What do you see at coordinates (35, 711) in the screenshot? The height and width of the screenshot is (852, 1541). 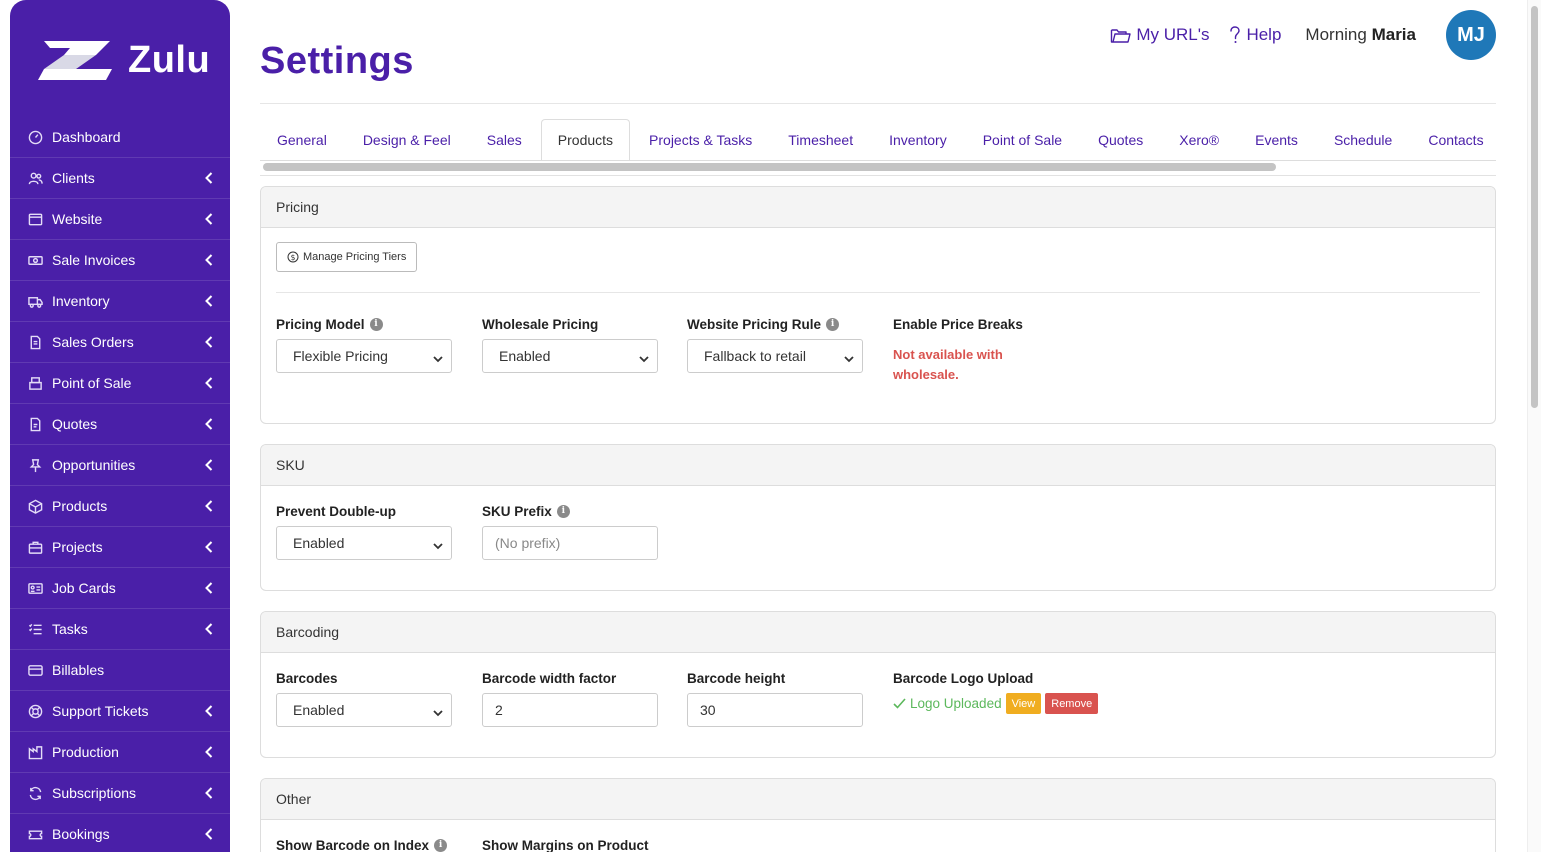 I see `lifebuoy-icon` at bounding box center [35, 711].